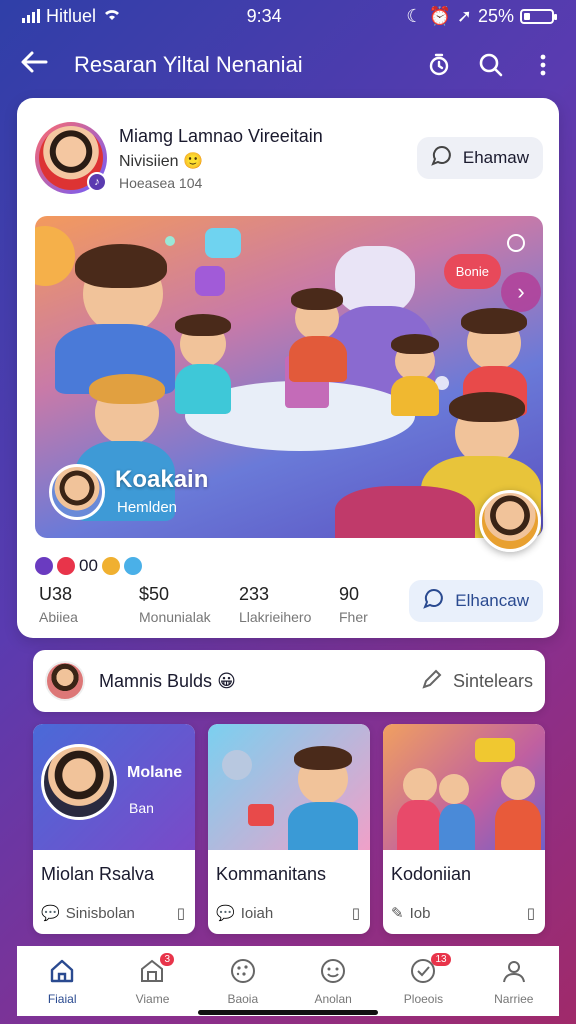  What do you see at coordinates (98, 874) in the screenshot?
I see `tile-title: Miolan Rsalva` at bounding box center [98, 874].